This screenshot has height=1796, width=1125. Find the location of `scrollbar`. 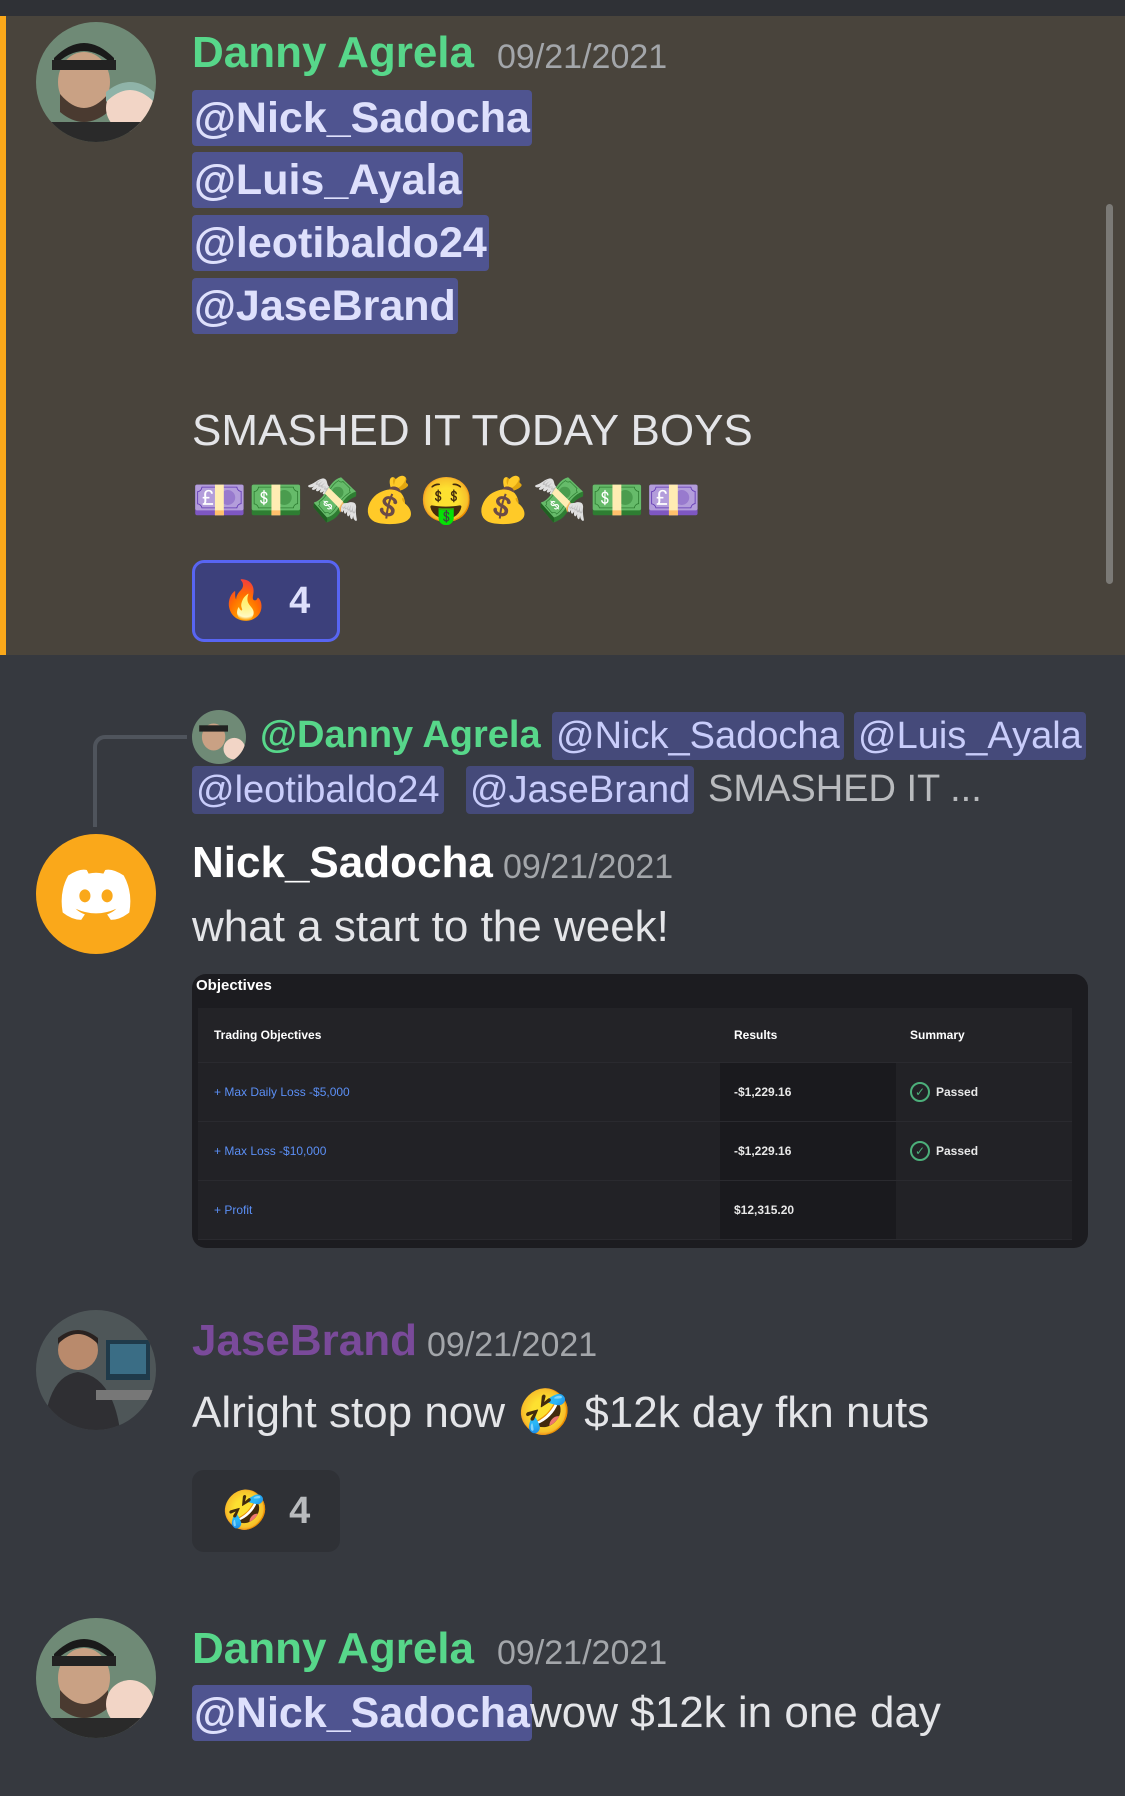

scrollbar is located at coordinates (1109, 394).